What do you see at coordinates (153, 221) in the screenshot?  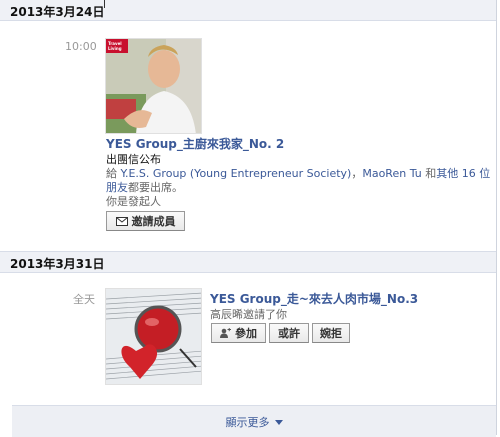 I see `invite-members-label: 邀請成員` at bounding box center [153, 221].